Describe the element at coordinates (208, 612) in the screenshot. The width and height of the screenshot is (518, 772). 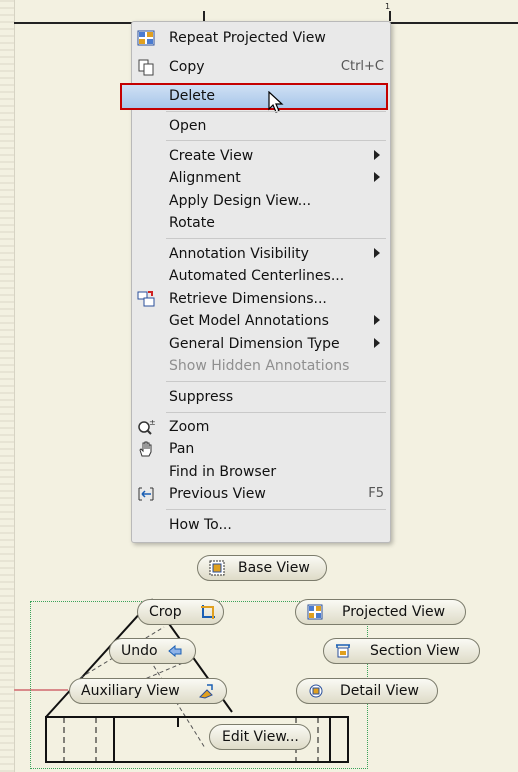
I see `crop-icon` at that location.